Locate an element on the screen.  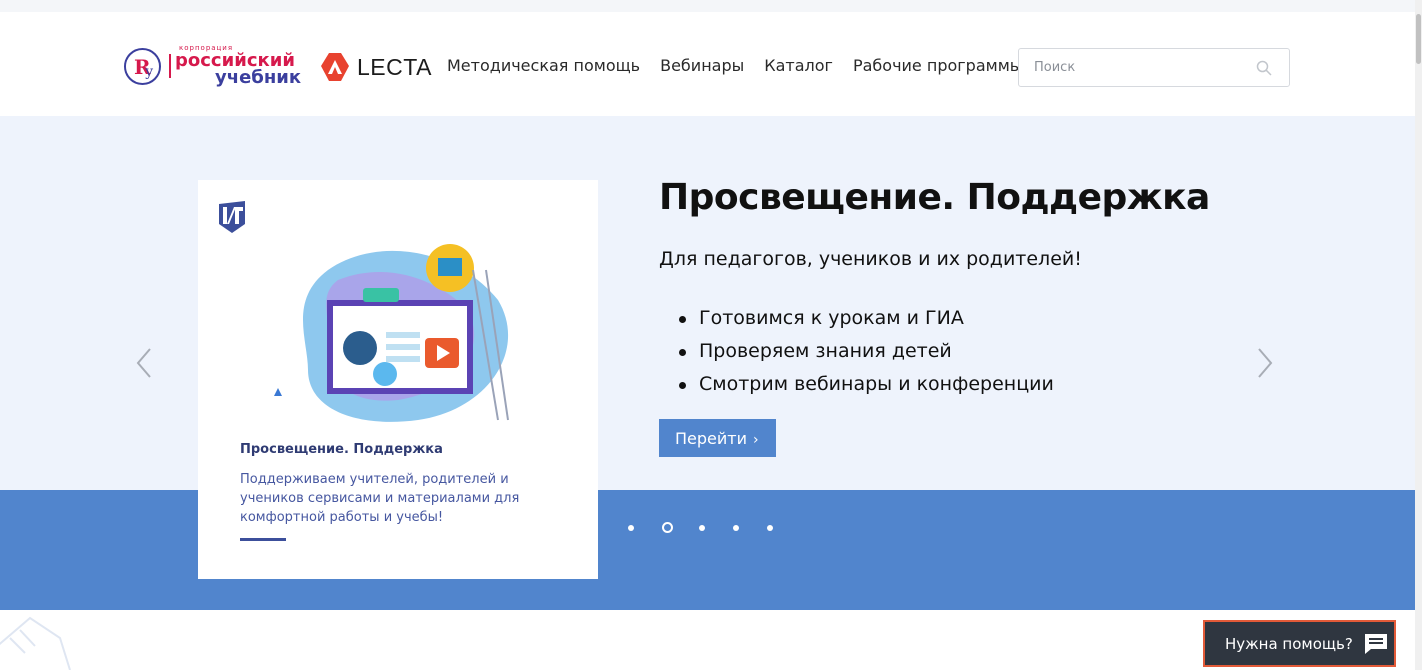
logo-ru-mark-icon: Rу is located at coordinates (142, 66).